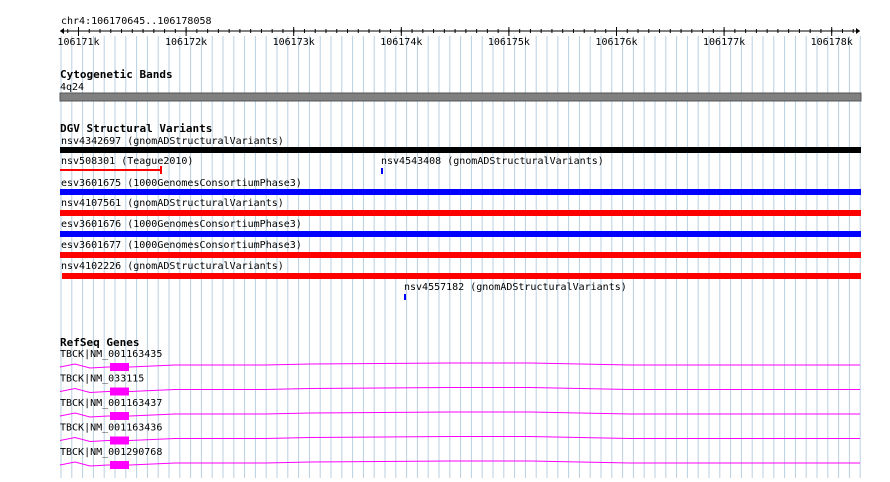  What do you see at coordinates (186, 42) in the screenshot?
I see `ruler-tick-label: 106172k` at bounding box center [186, 42].